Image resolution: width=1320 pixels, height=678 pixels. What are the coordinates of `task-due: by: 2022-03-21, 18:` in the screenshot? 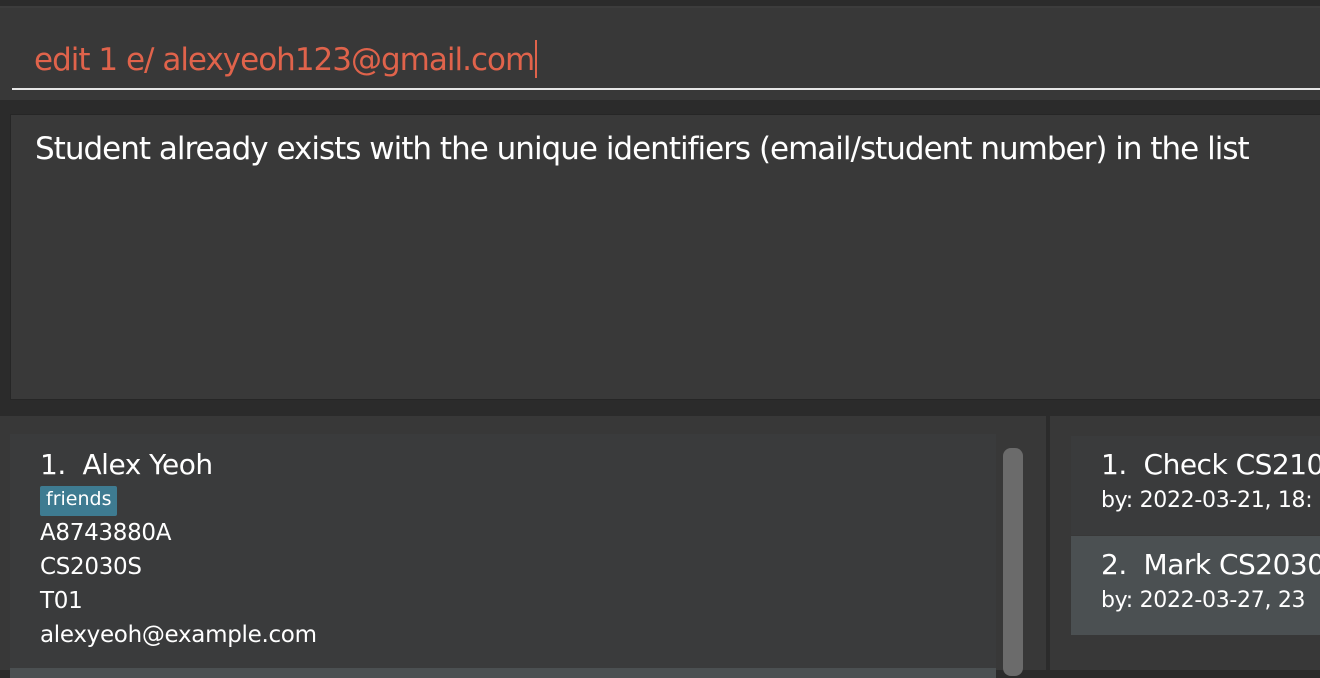 It's located at (1207, 500).